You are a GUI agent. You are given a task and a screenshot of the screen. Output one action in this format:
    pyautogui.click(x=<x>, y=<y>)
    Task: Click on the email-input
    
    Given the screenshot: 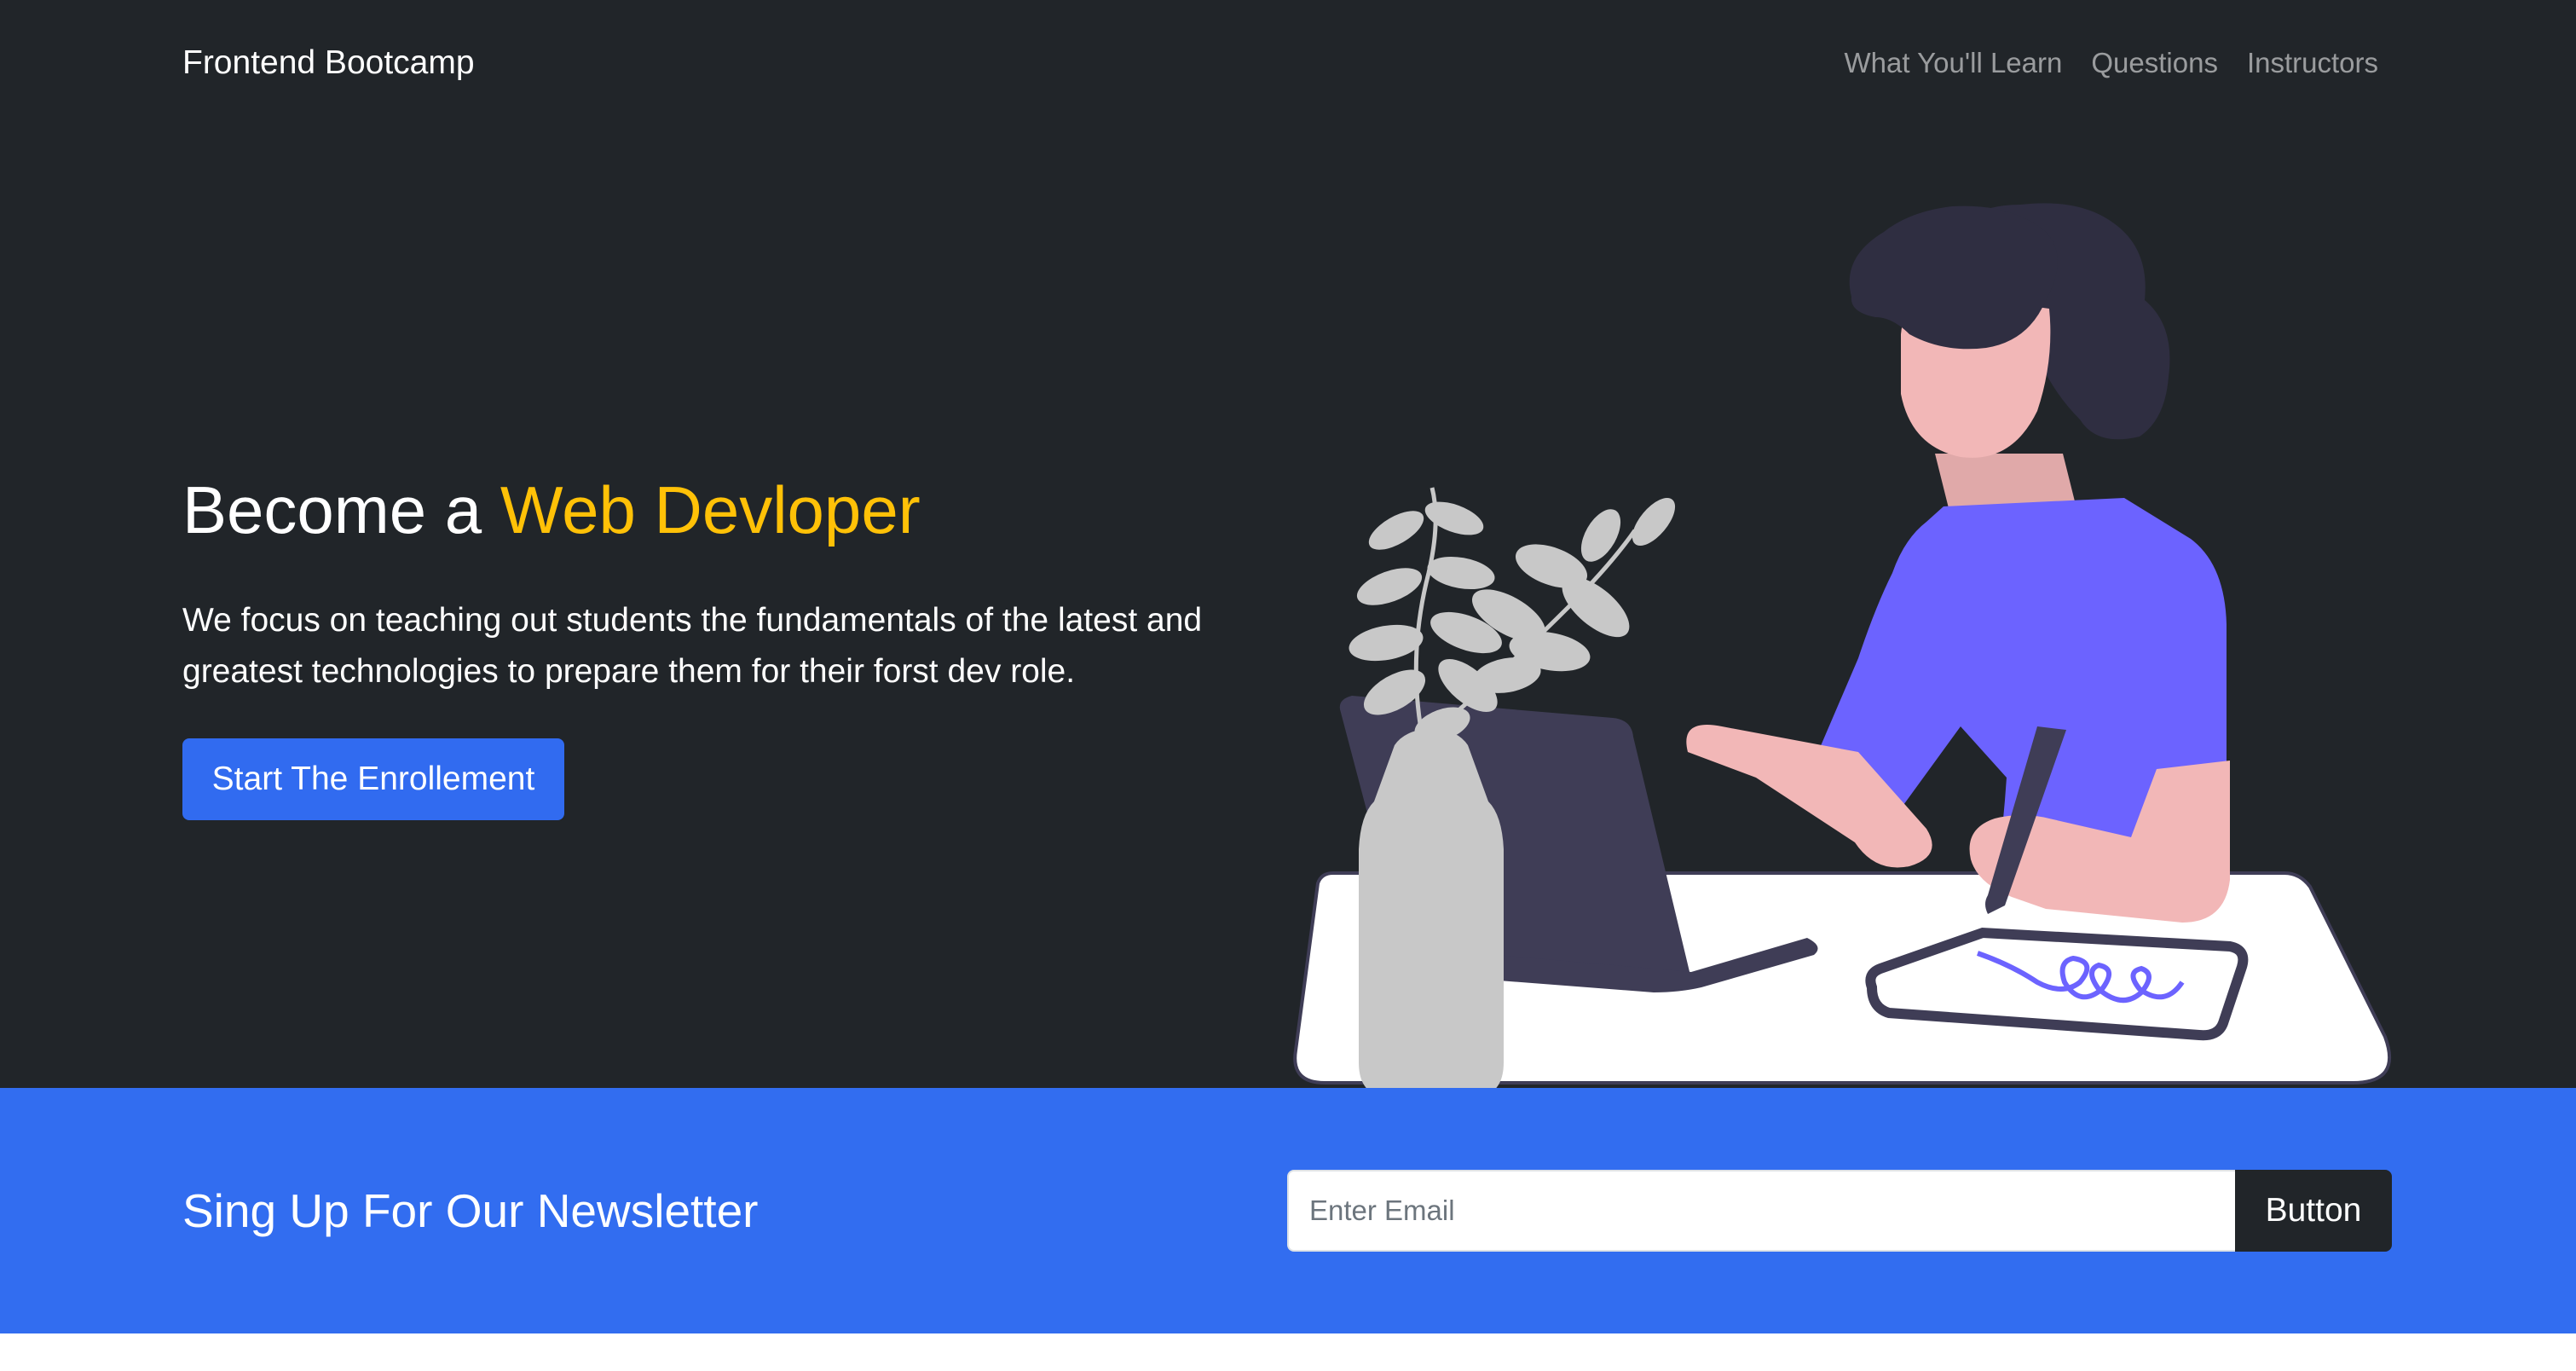 What is the action you would take?
    pyautogui.click(x=1761, y=1211)
    